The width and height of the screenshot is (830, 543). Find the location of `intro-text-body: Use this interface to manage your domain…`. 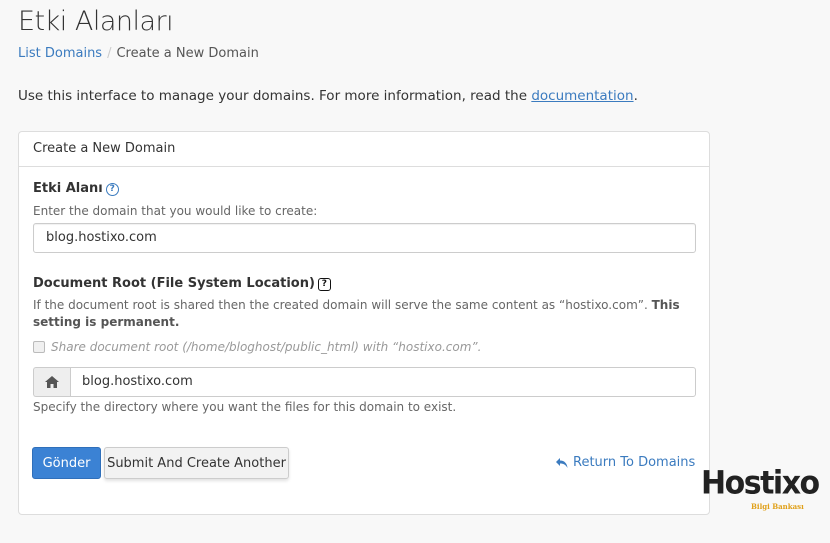

intro-text-body: Use this interface to manage your domain… is located at coordinates (275, 96).